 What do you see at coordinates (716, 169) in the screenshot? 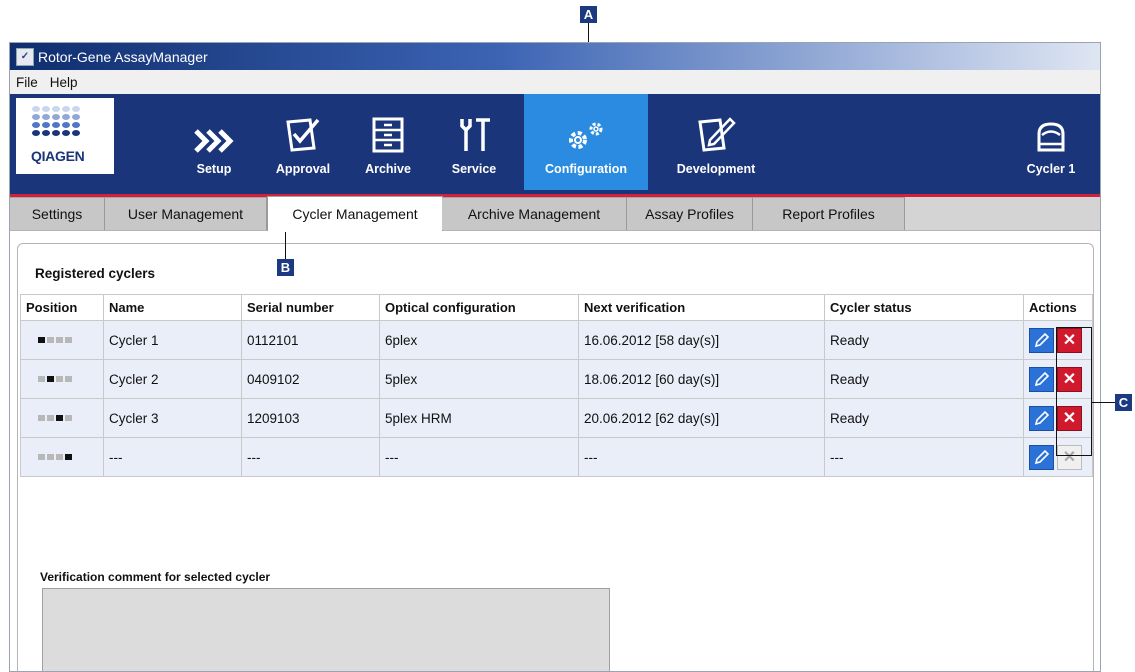
I see `nav-development-label: Development` at bounding box center [716, 169].